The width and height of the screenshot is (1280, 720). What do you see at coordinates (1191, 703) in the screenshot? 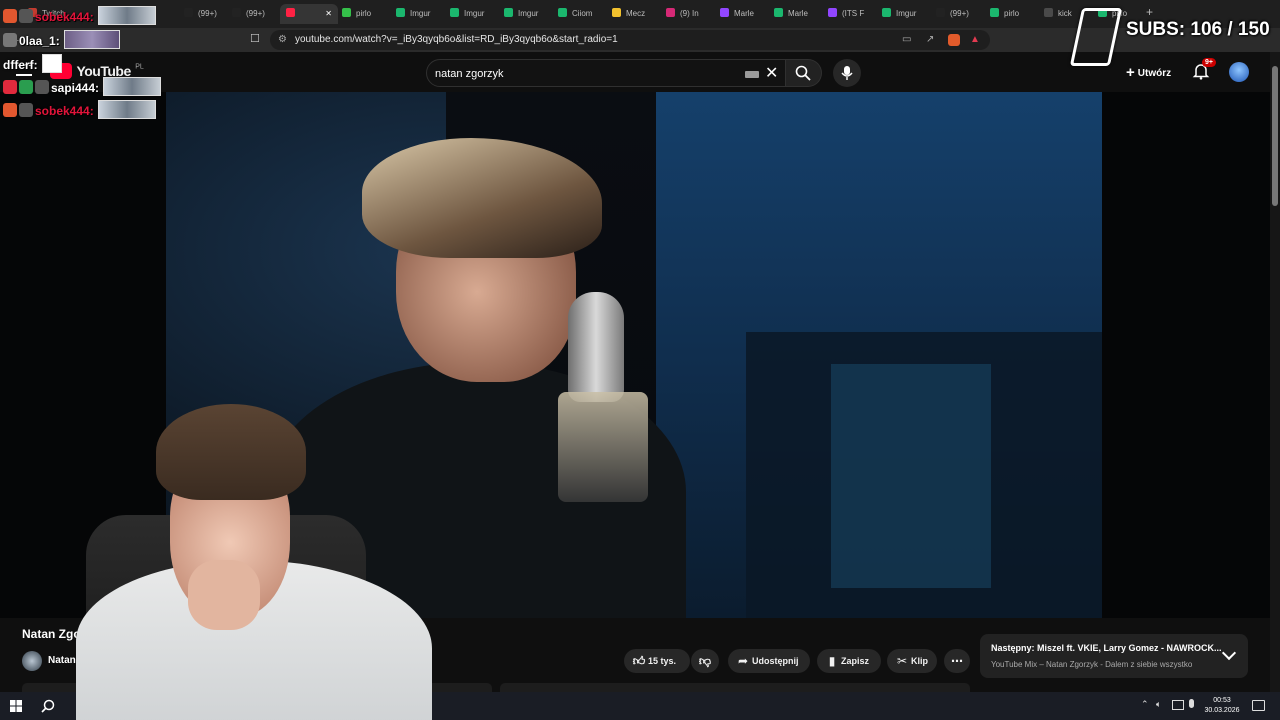
I see `microphone-tray-icon` at bounding box center [1191, 703].